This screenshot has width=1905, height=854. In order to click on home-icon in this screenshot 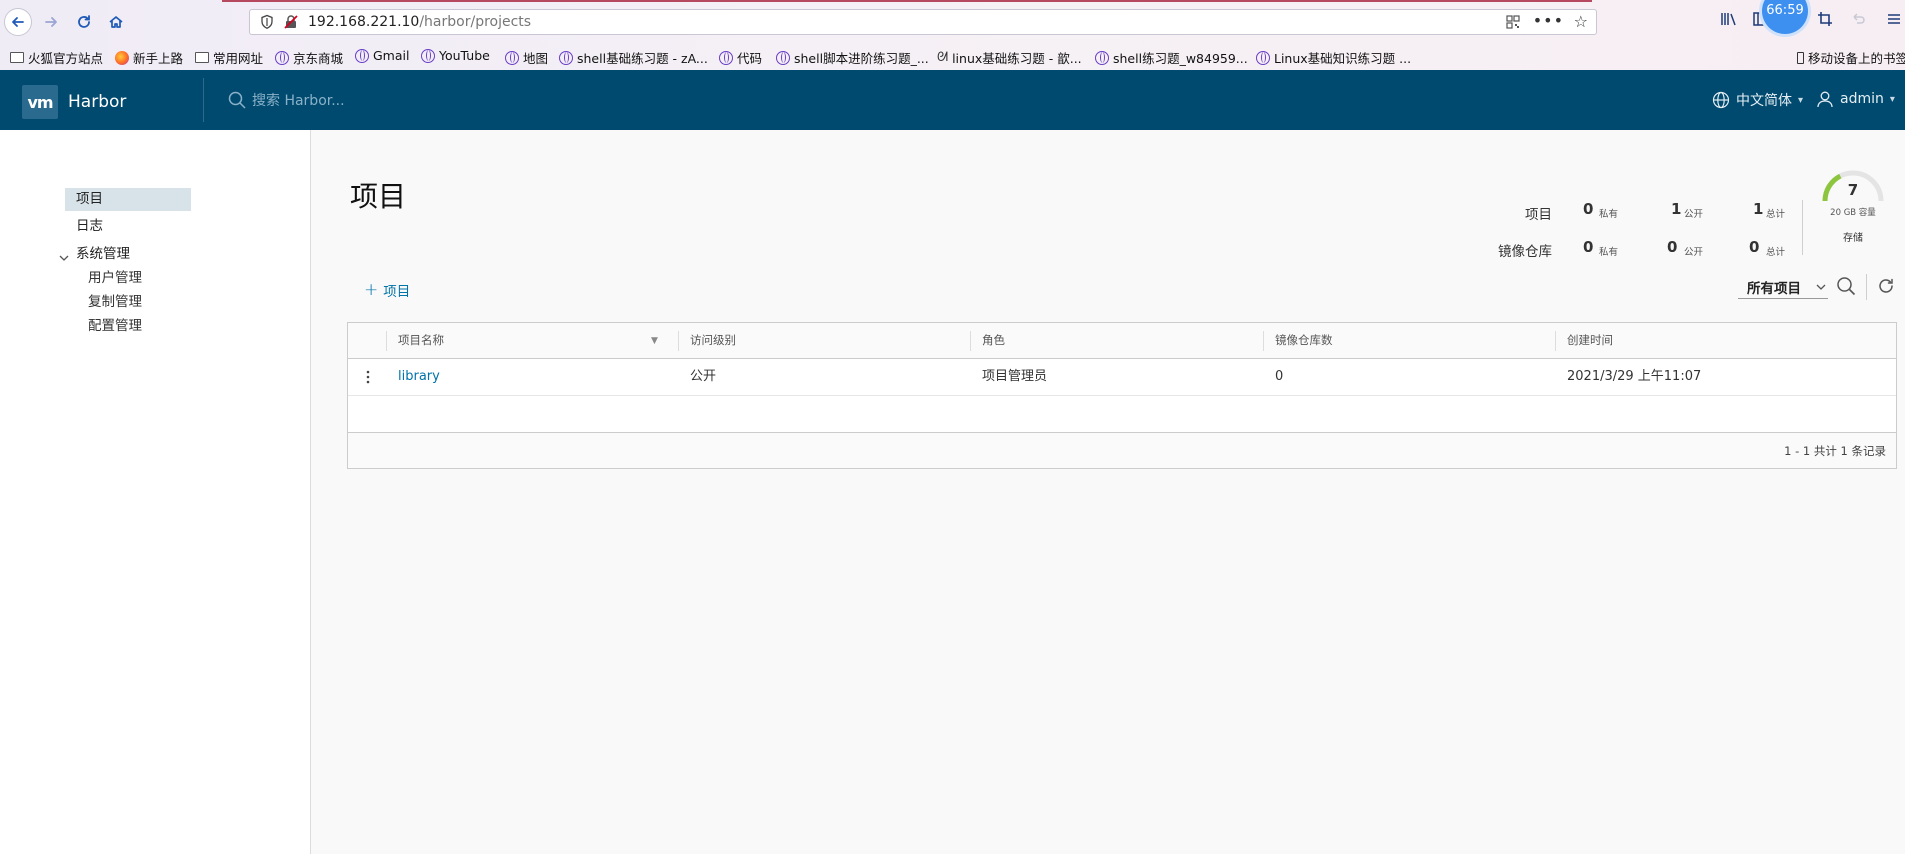, I will do `click(116, 22)`.